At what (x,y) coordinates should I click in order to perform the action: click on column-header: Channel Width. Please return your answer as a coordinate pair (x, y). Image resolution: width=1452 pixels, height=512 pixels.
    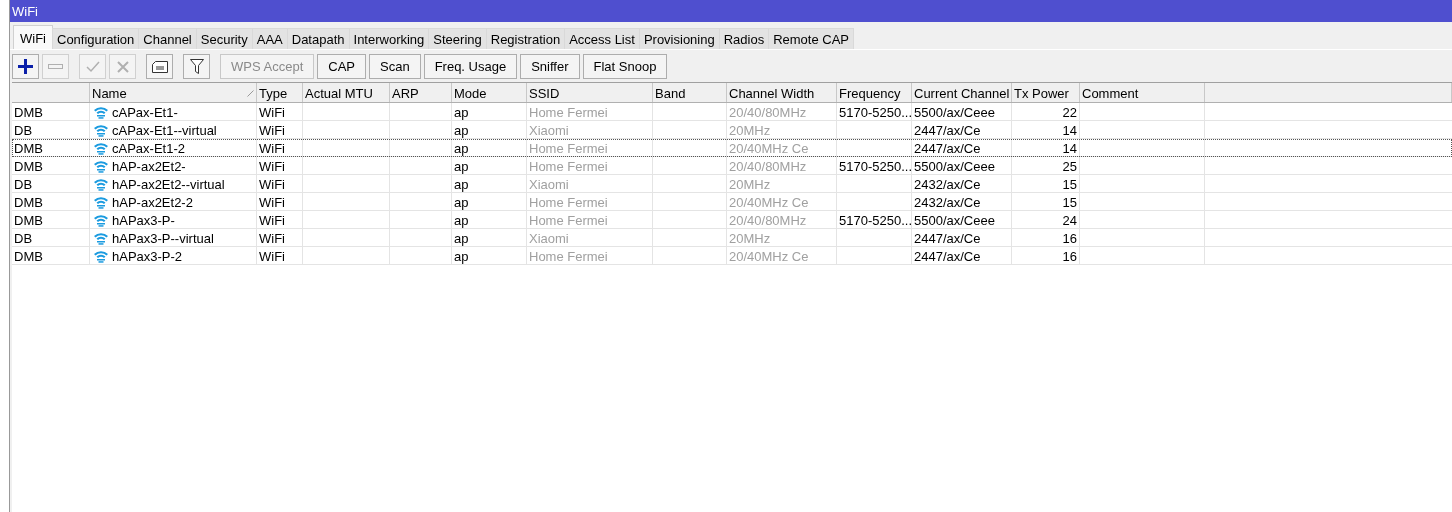
    Looking at the image, I should click on (772, 93).